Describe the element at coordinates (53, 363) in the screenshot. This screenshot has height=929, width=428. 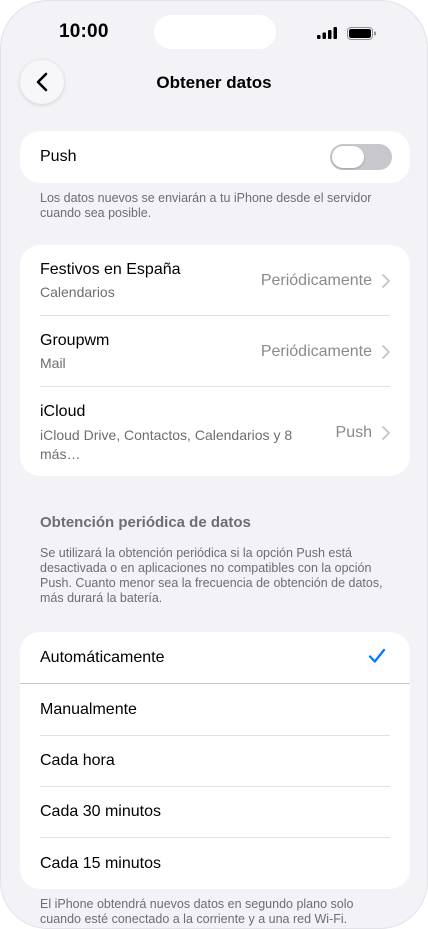
I see `account-subtitle: Mail` at that location.